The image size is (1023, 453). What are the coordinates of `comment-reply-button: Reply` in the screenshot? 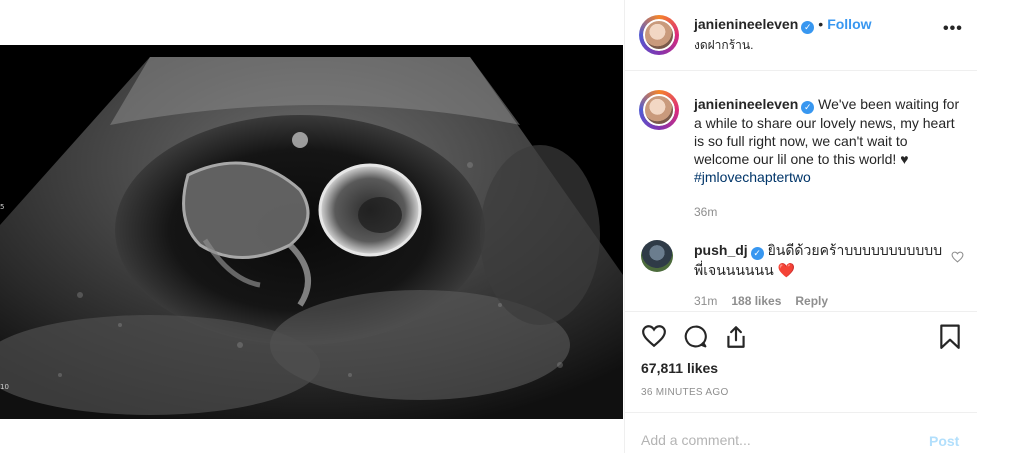 It's located at (811, 301).